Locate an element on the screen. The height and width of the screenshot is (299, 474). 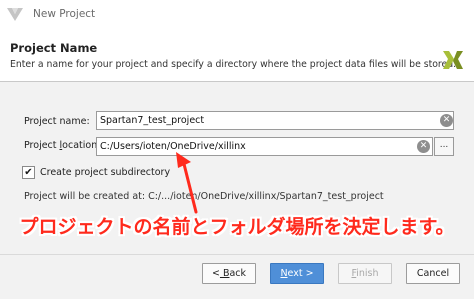
project-name-input: Spartan7_test_project is located at coordinates (275, 120).